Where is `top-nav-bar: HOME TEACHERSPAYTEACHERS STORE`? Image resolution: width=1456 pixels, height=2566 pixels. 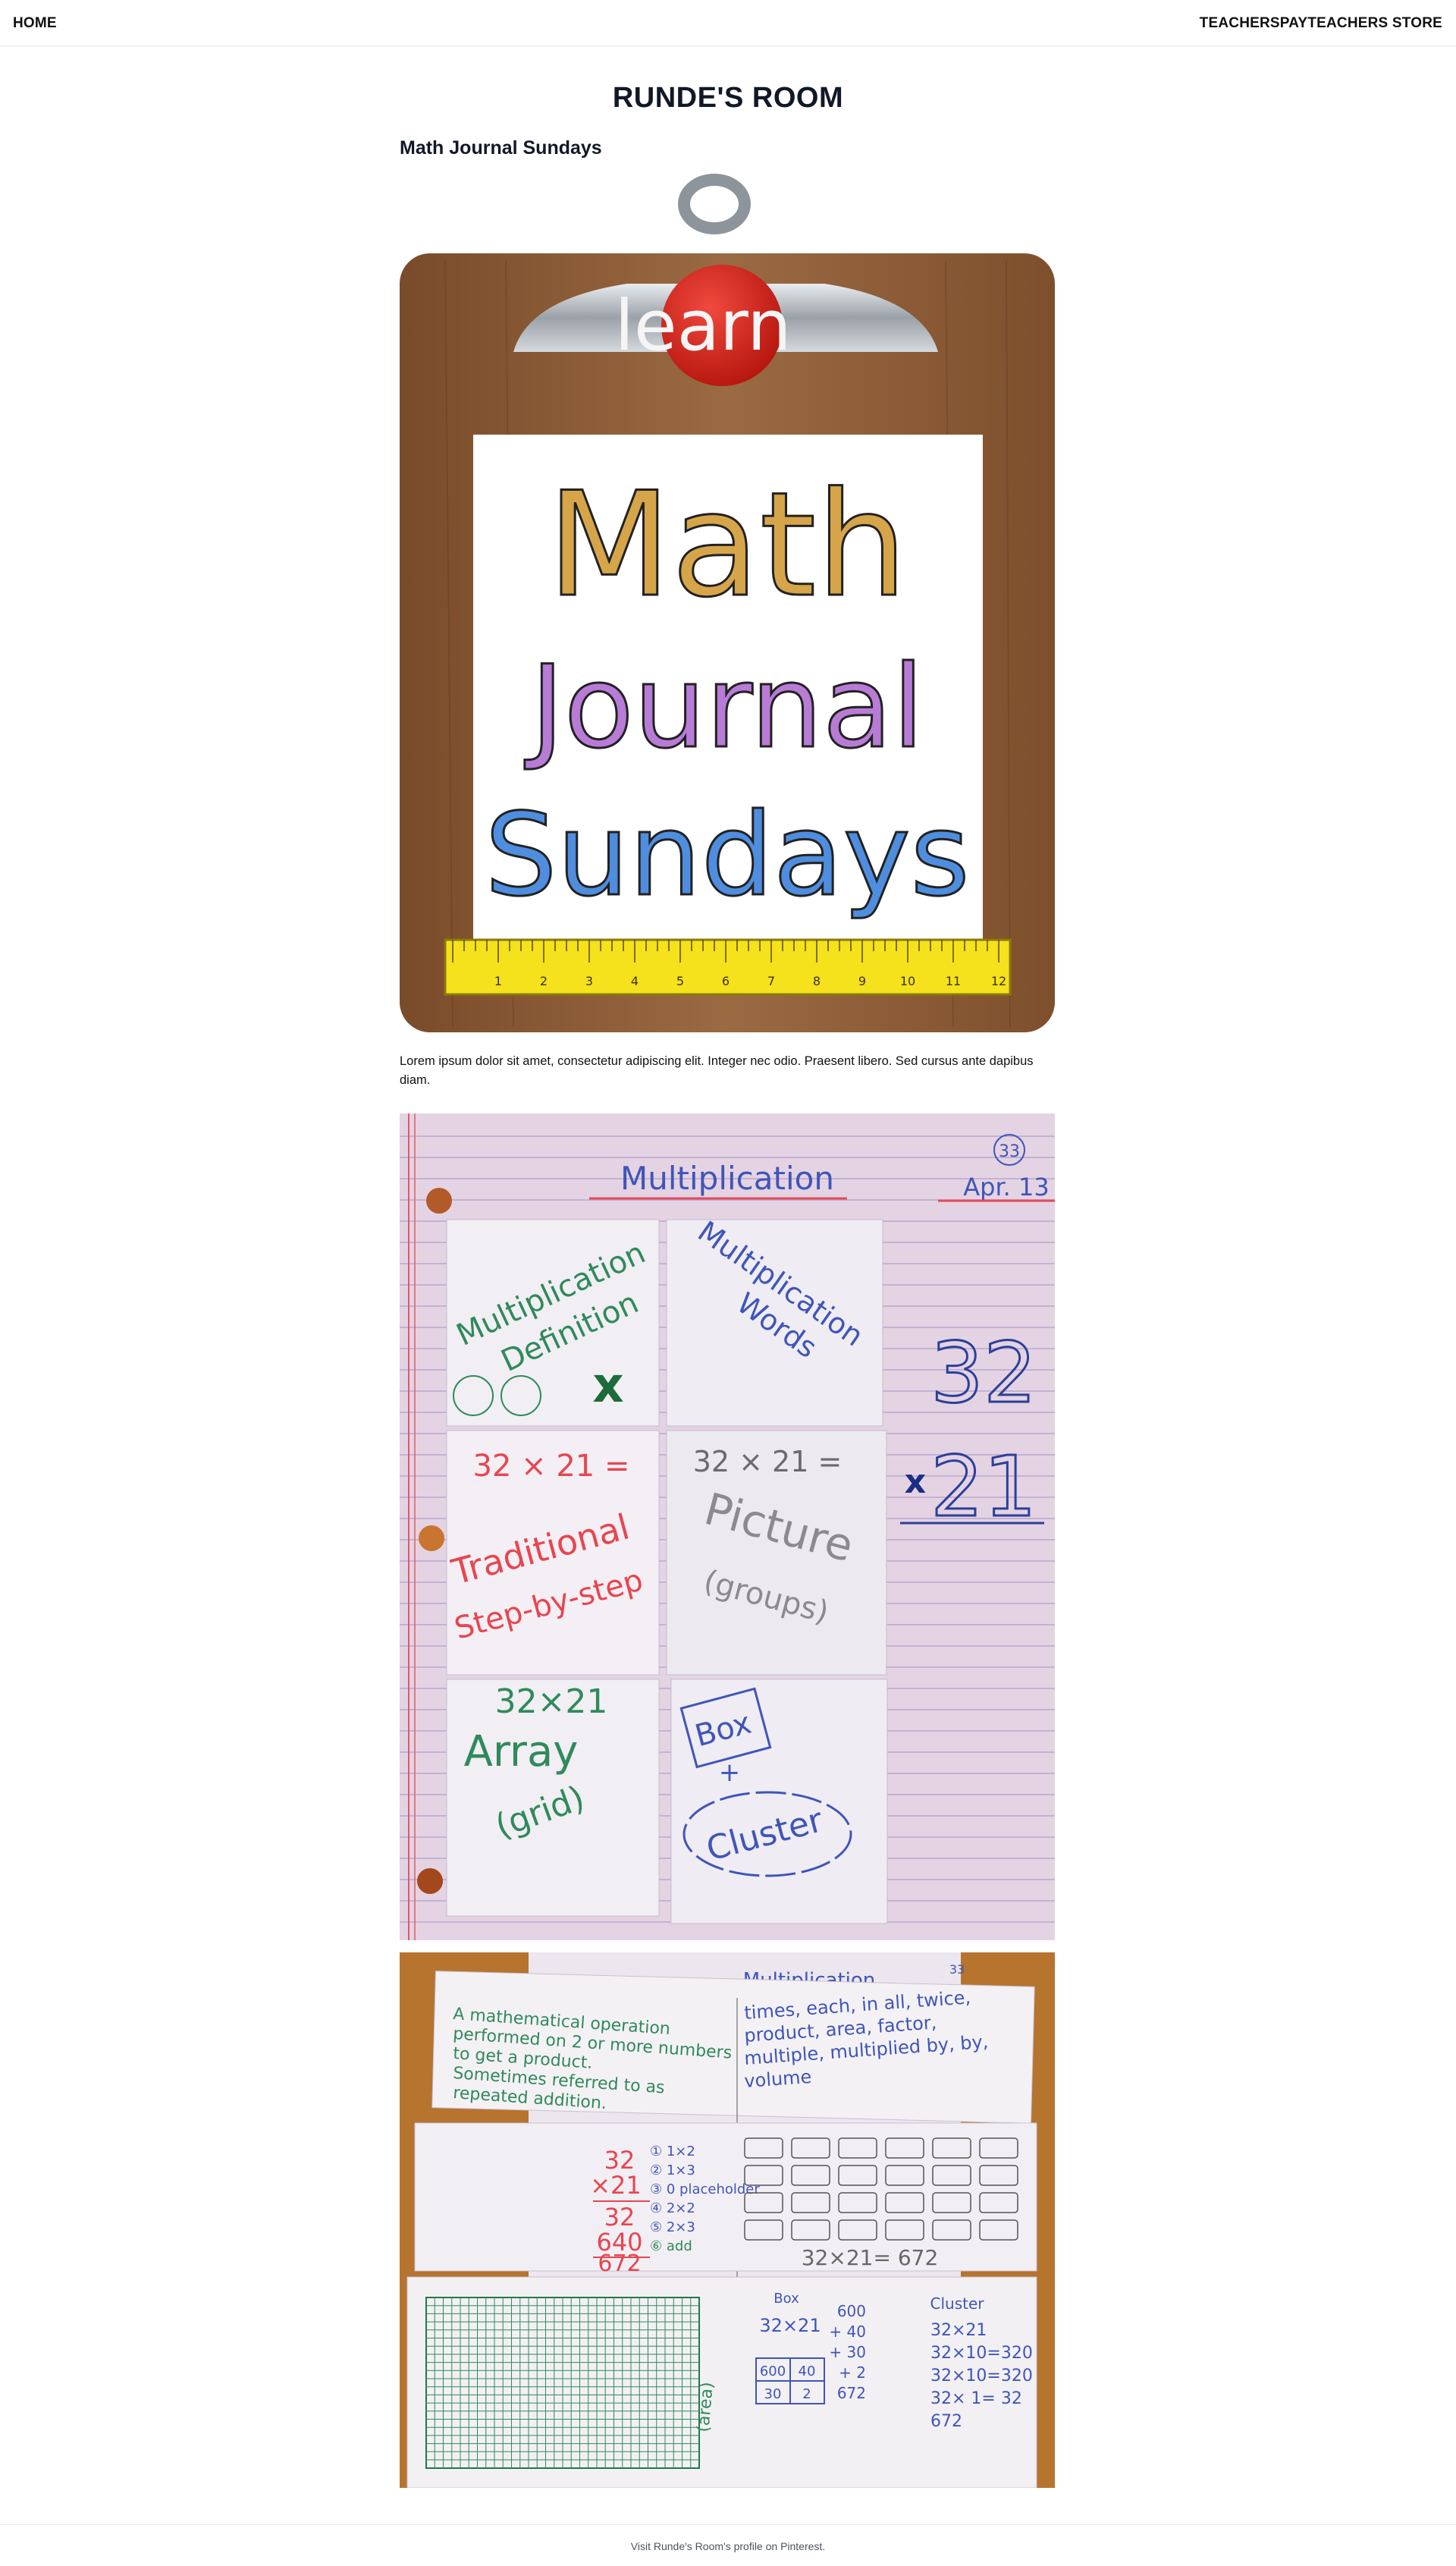
top-nav-bar: HOME TEACHERSPAYTEACHERS STORE is located at coordinates (728, 23).